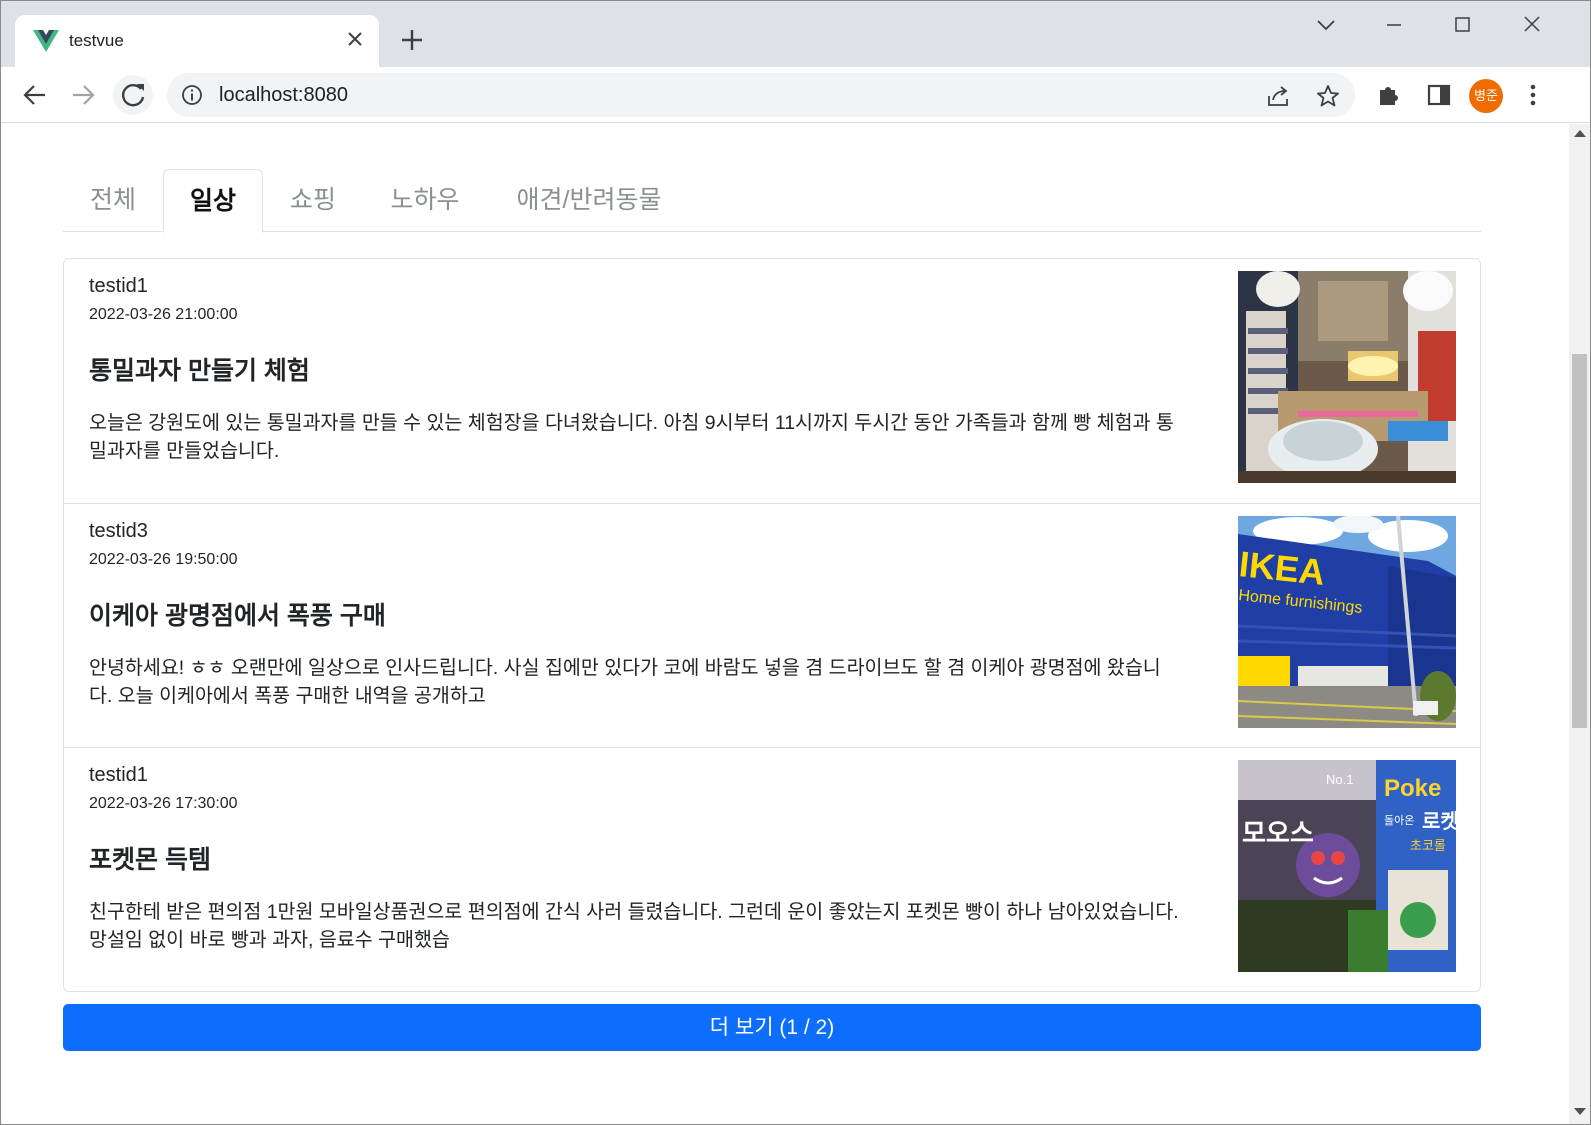 This screenshot has height=1125, width=1591. Describe the element at coordinates (1533, 95) in the screenshot. I see `browser-menu-icon` at that location.